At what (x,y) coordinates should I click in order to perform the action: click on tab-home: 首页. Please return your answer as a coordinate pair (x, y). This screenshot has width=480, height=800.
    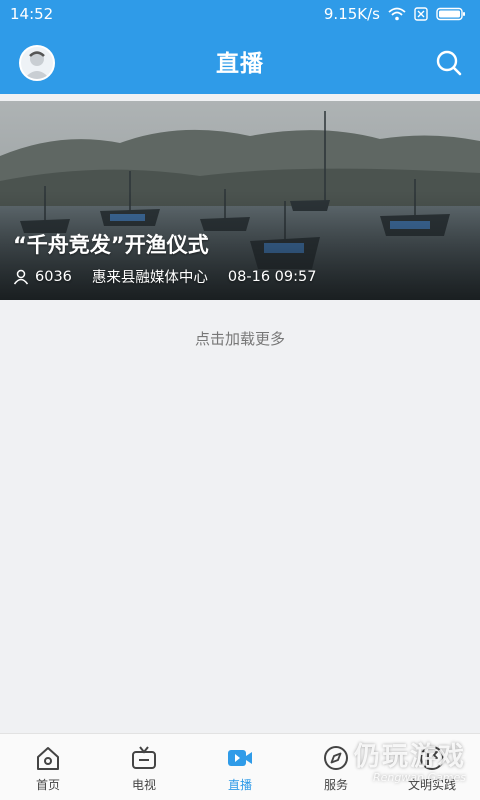
    Looking at the image, I should click on (48, 767).